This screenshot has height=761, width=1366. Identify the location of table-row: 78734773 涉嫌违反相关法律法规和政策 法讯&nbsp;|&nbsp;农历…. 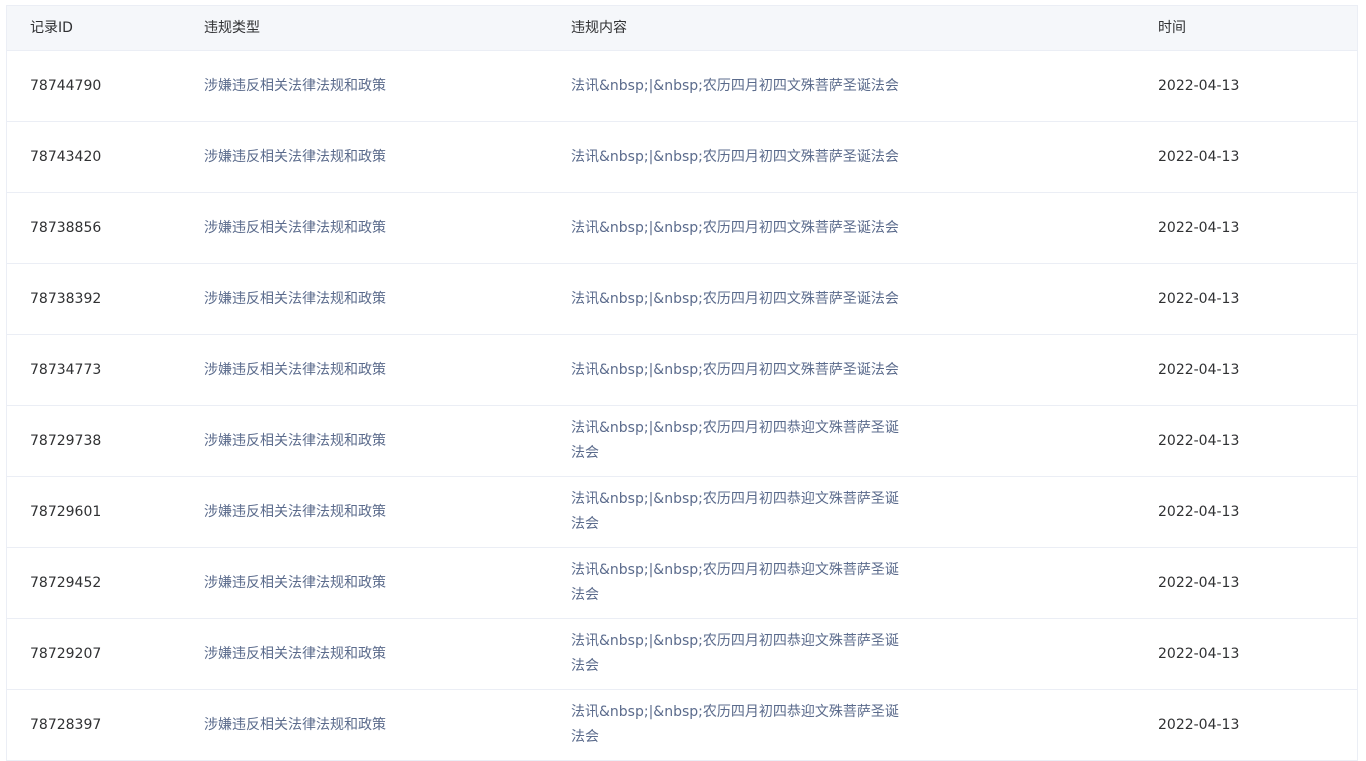
(682, 370).